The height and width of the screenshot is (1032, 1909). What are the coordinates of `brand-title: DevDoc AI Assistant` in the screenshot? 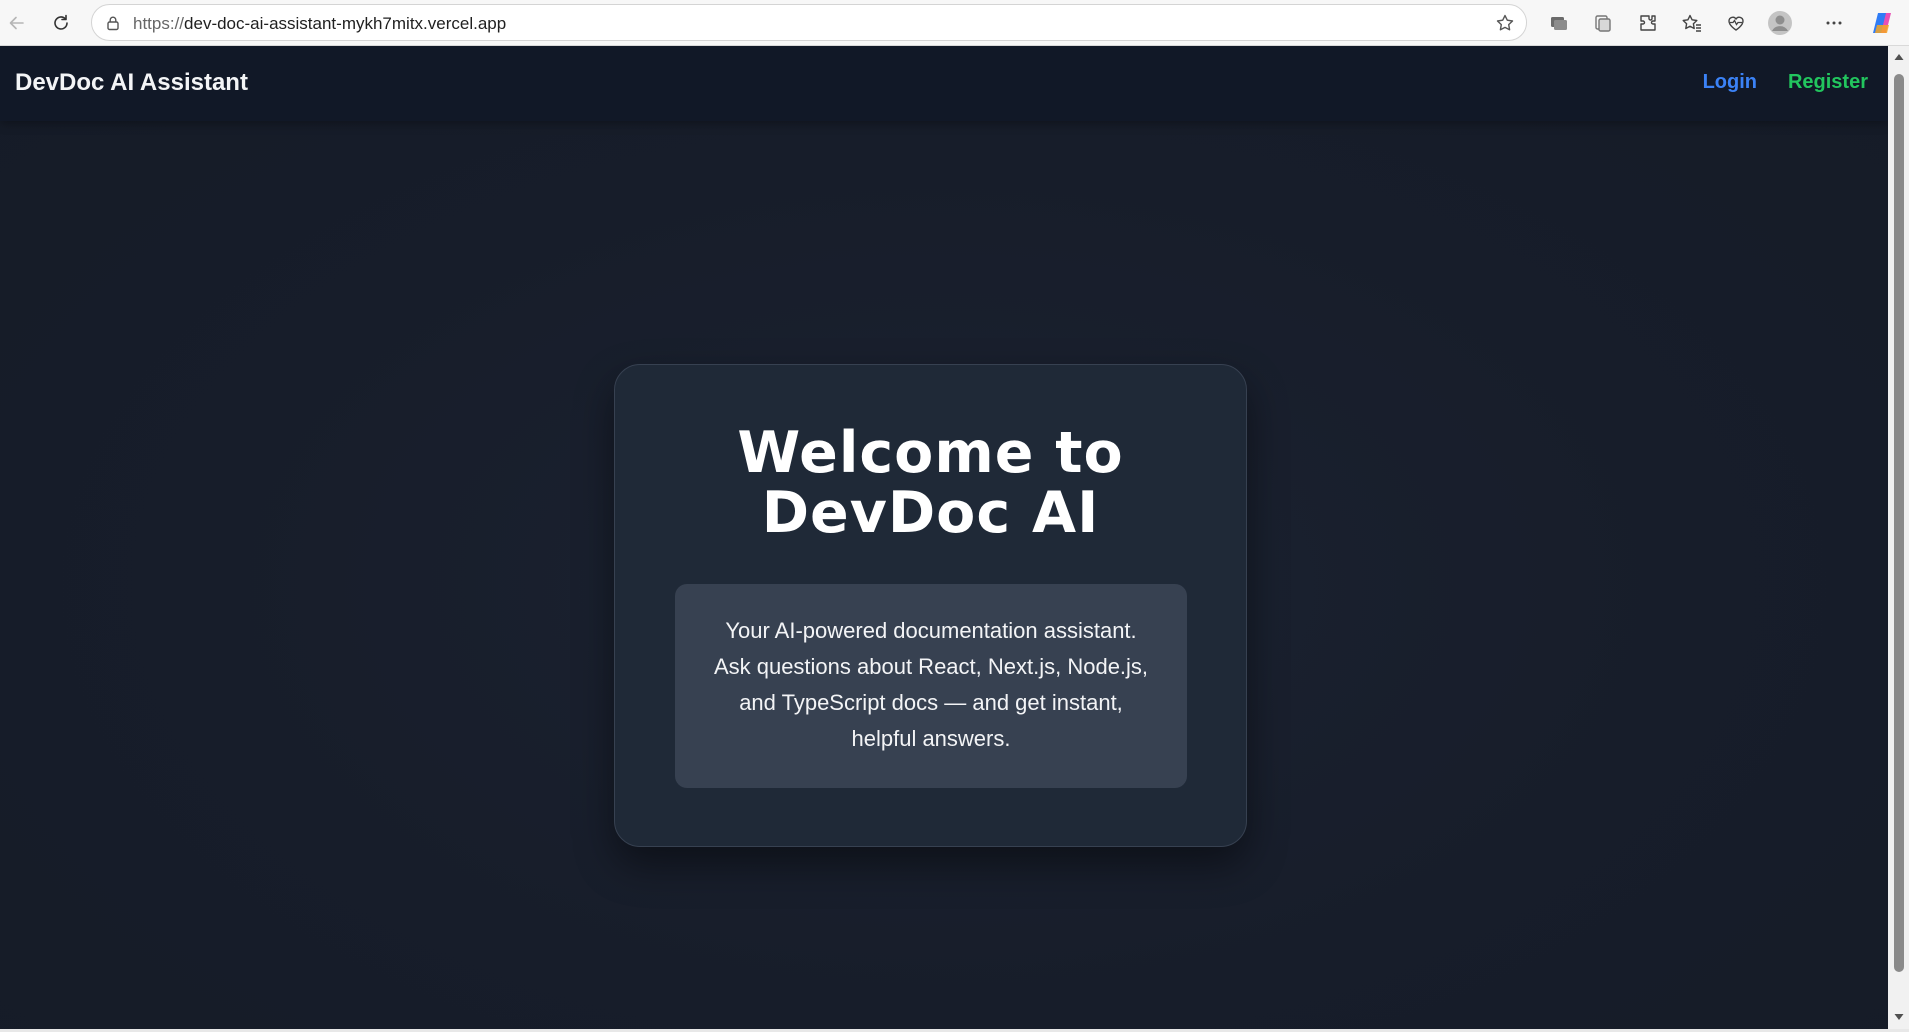 It's located at (131, 83).